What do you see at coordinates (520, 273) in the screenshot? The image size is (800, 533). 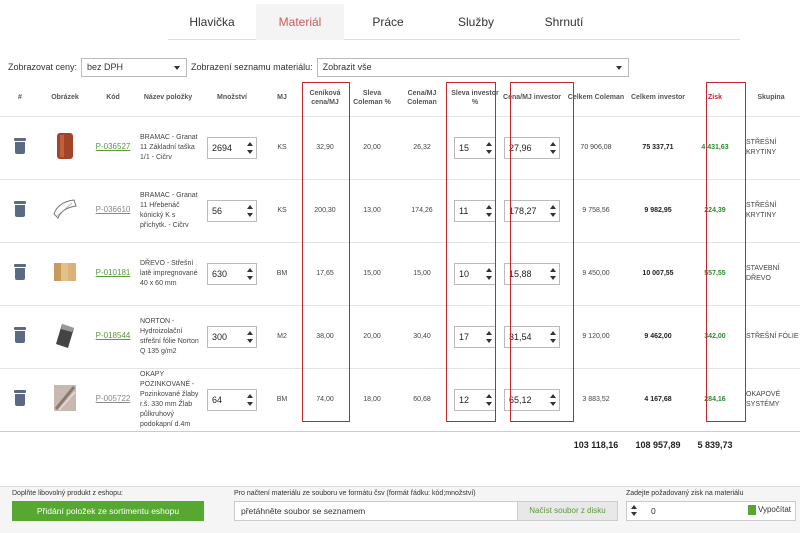 I see `price-investor-value: 15,88` at bounding box center [520, 273].